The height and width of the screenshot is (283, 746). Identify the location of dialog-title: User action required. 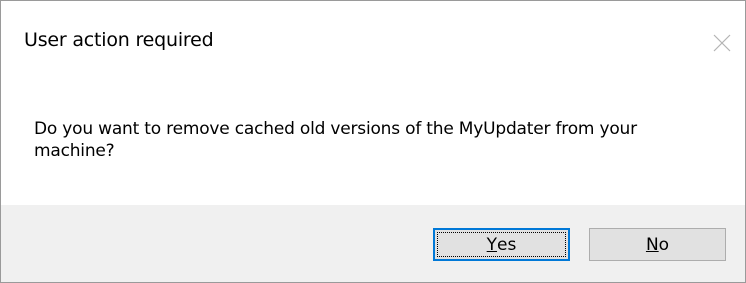
(119, 40).